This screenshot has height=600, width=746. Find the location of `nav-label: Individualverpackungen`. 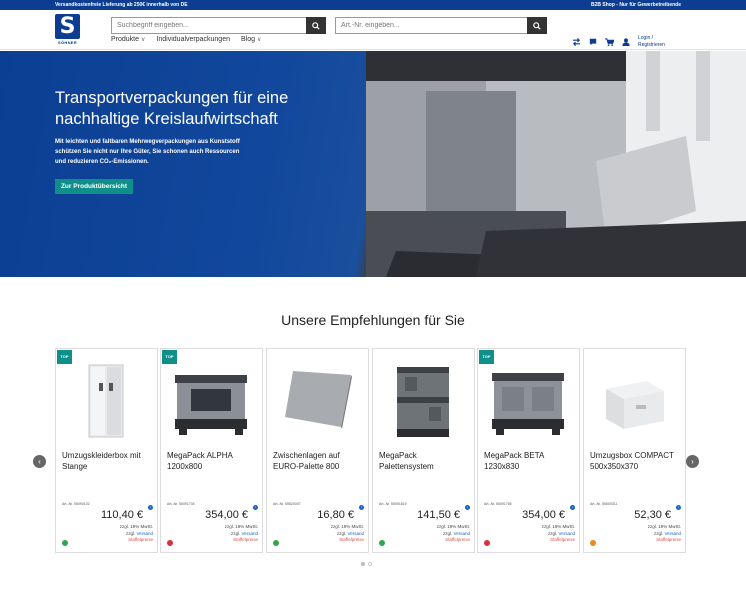

nav-label: Individualverpackungen is located at coordinates (193, 39).